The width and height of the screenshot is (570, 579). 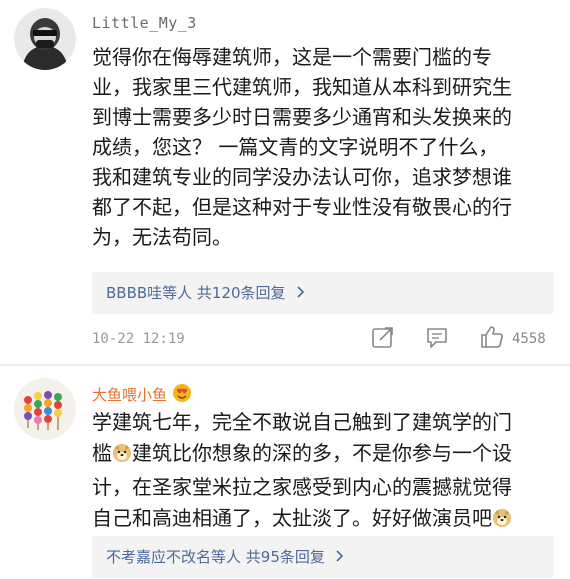 I want to click on timestamp: 10-22 12:19, so click(x=138, y=339).